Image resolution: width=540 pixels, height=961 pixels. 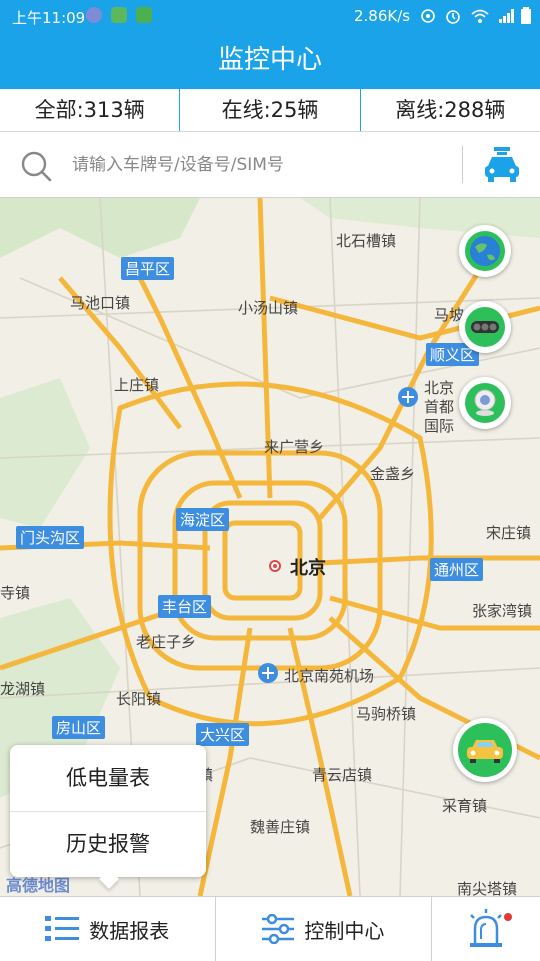 I want to click on location-app-icon, so click(x=94, y=15).